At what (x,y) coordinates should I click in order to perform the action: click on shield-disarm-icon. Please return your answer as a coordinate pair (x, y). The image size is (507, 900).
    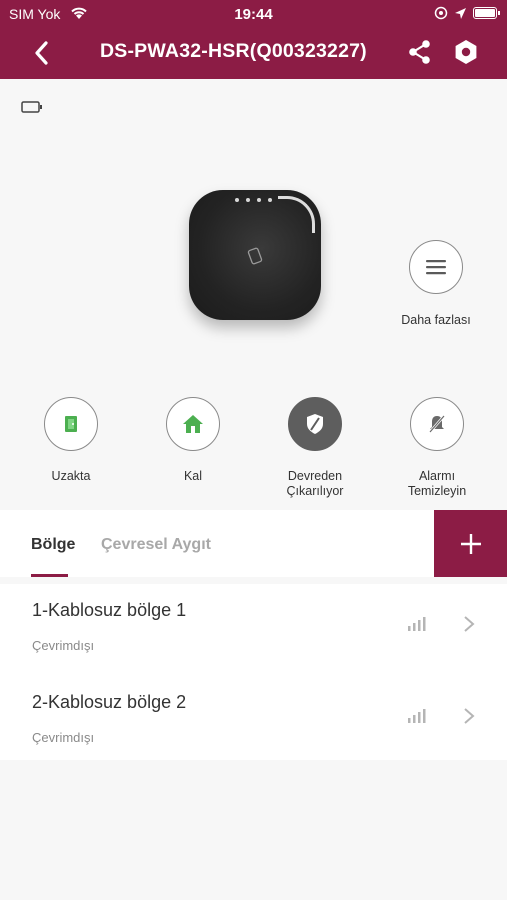
    Looking at the image, I should click on (315, 424).